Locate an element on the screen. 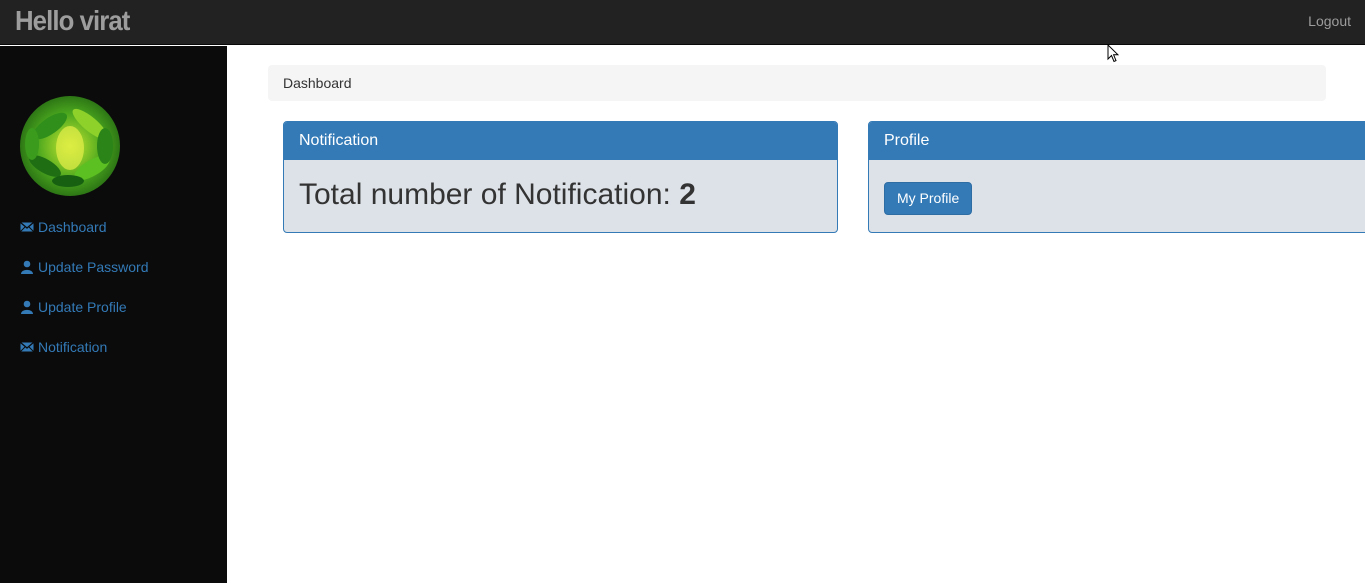 This screenshot has height=583, width=1365. brand-title: Hello virat is located at coordinates (72, 21).